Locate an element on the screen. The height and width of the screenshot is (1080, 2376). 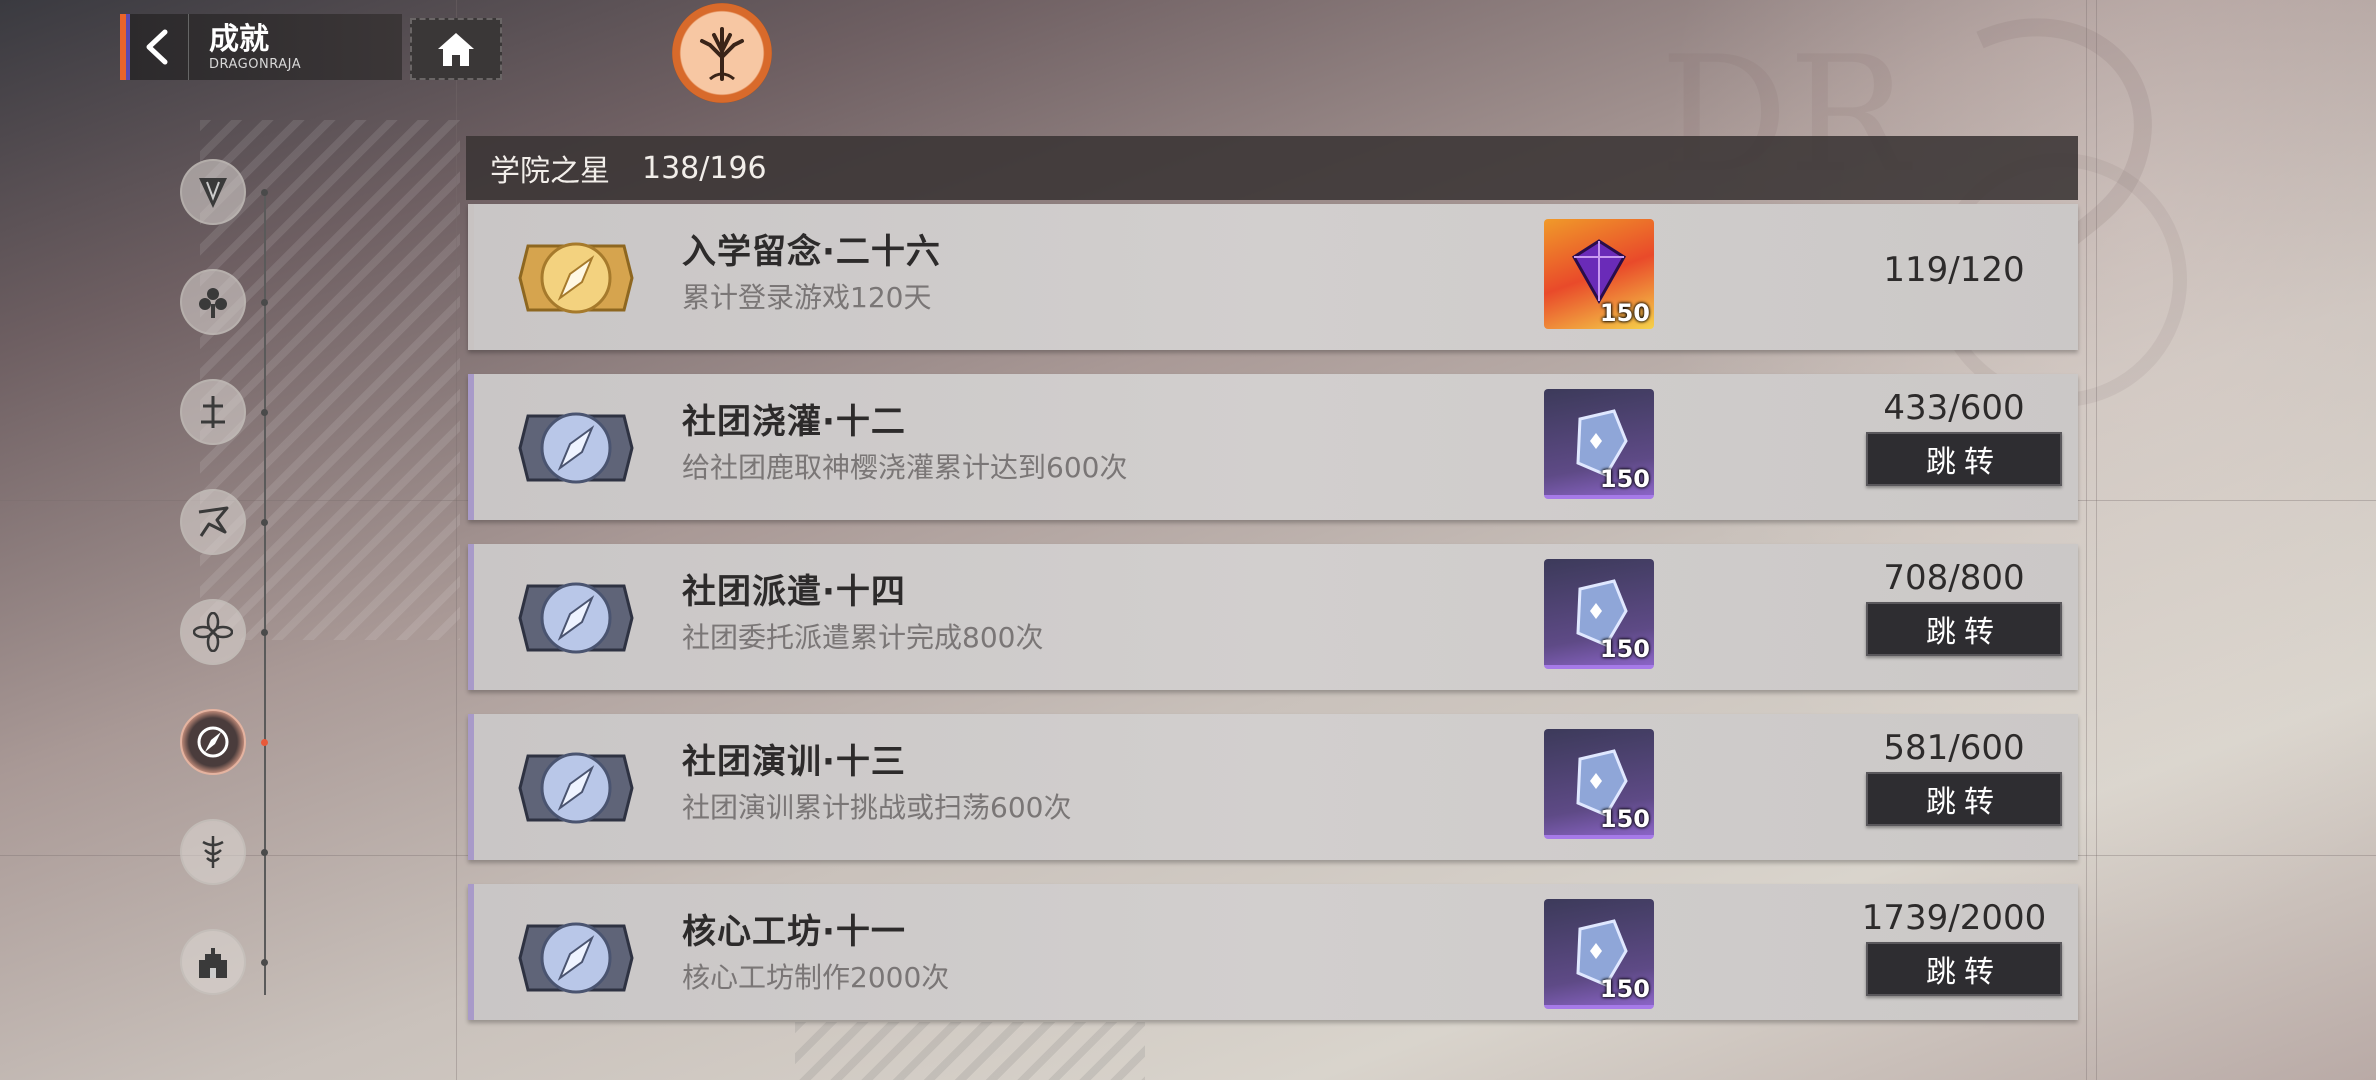
achievement-desc: 给社团鹿取神樱浇灌累计达到600次 is located at coordinates (905, 467).